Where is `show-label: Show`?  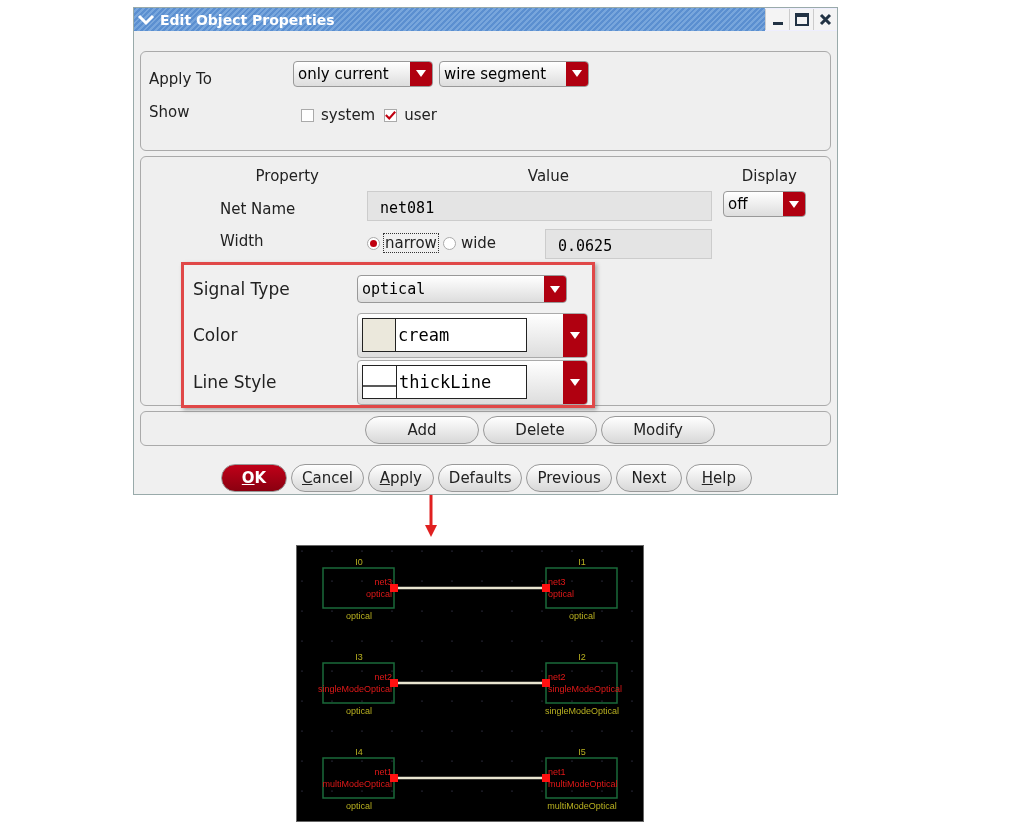 show-label: Show is located at coordinates (169, 111).